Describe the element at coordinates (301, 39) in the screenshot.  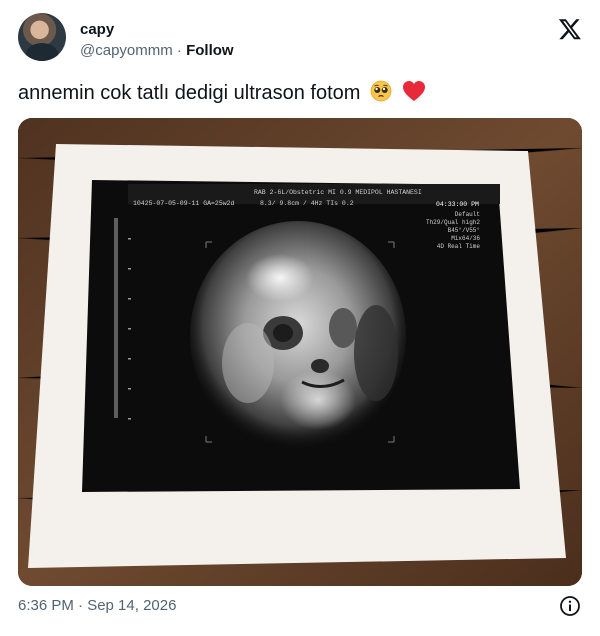
I see `tweet-header: capy @capyommm · Follow` at that location.